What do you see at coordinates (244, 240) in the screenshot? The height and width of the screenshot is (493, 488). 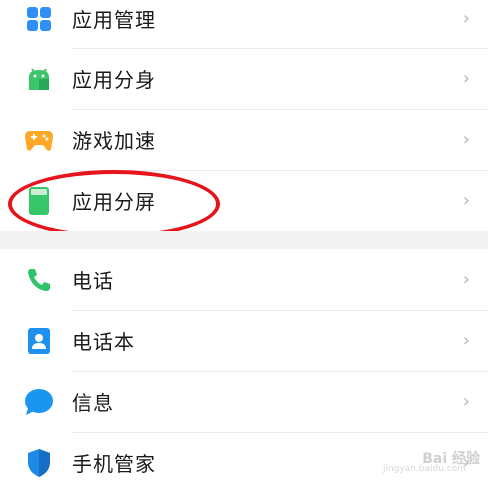 I see `section-separator` at bounding box center [244, 240].